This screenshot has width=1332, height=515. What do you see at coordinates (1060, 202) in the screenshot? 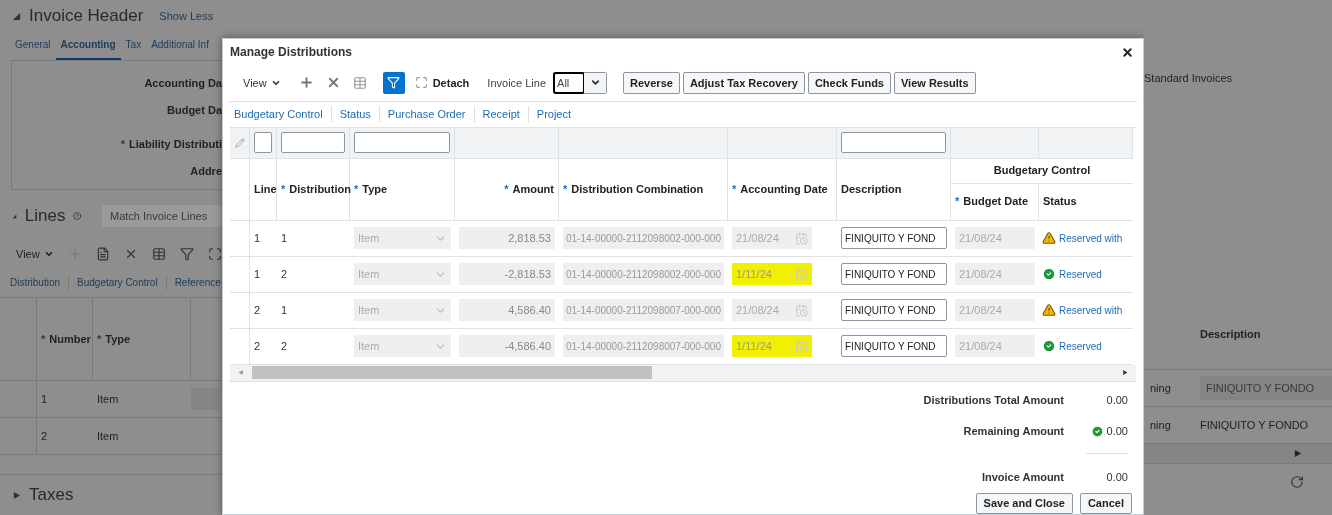
I see `column-header: Status` at bounding box center [1060, 202].